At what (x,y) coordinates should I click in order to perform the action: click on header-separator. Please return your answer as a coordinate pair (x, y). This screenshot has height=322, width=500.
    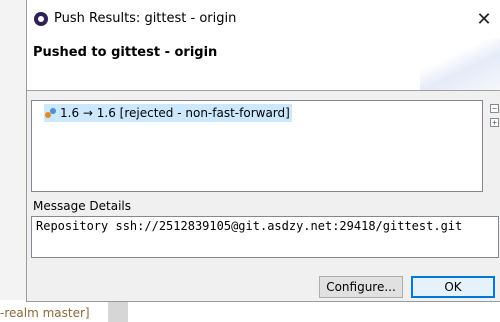
    Looking at the image, I should click on (263, 90).